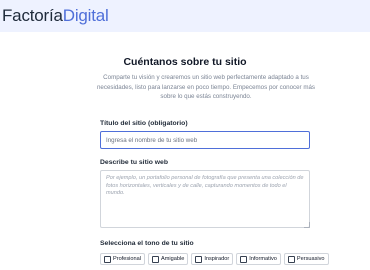 Image resolution: width=370 pixels, height=270 pixels. What do you see at coordinates (173, 259) in the screenshot?
I see `tone-option-label: Amigable` at bounding box center [173, 259].